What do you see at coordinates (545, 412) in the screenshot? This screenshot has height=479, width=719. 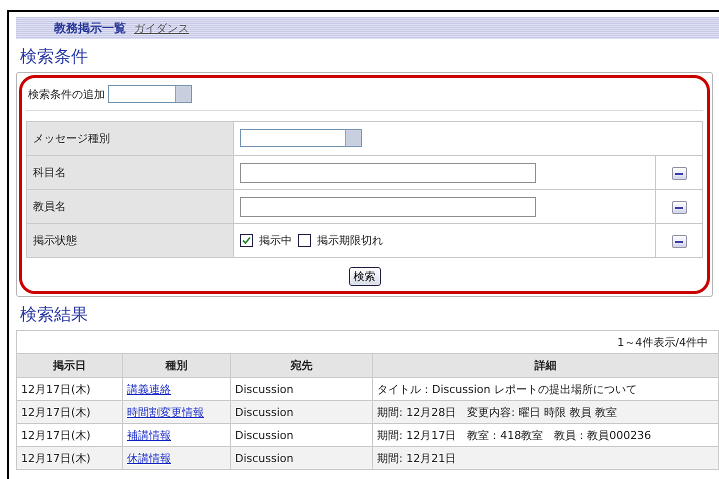 I see `table-cell: 期間: 12月28日 変更内容: 曜日 時限 教員 教室` at bounding box center [545, 412].